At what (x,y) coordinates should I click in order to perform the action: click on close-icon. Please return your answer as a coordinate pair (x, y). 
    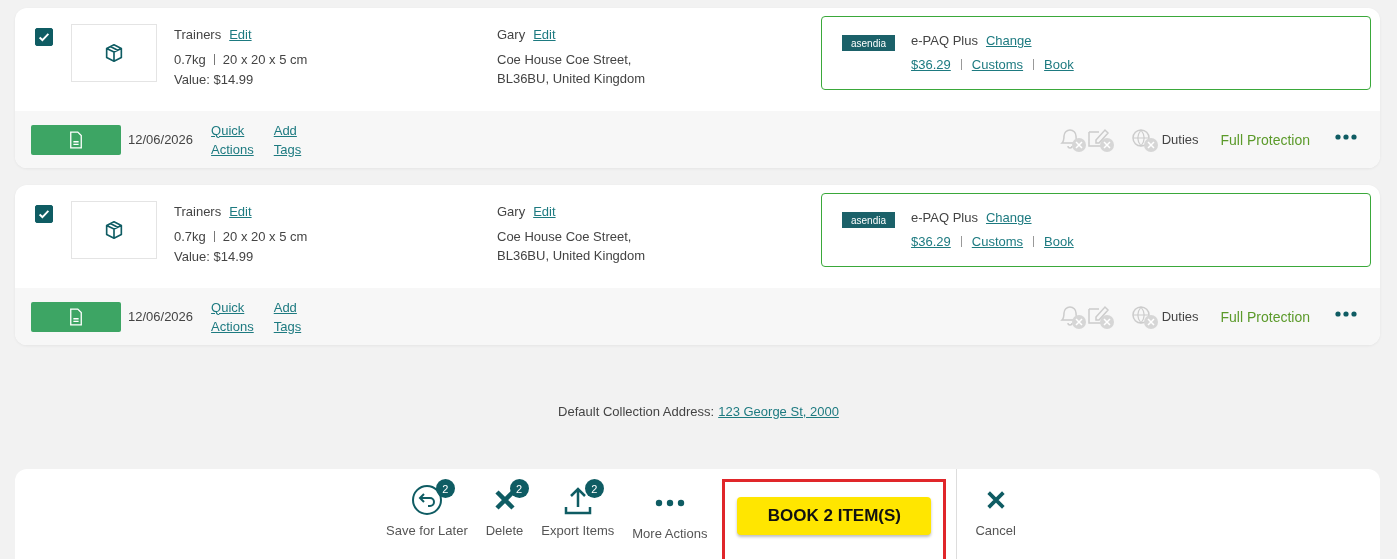
    Looking at the image, I should click on (504, 500).